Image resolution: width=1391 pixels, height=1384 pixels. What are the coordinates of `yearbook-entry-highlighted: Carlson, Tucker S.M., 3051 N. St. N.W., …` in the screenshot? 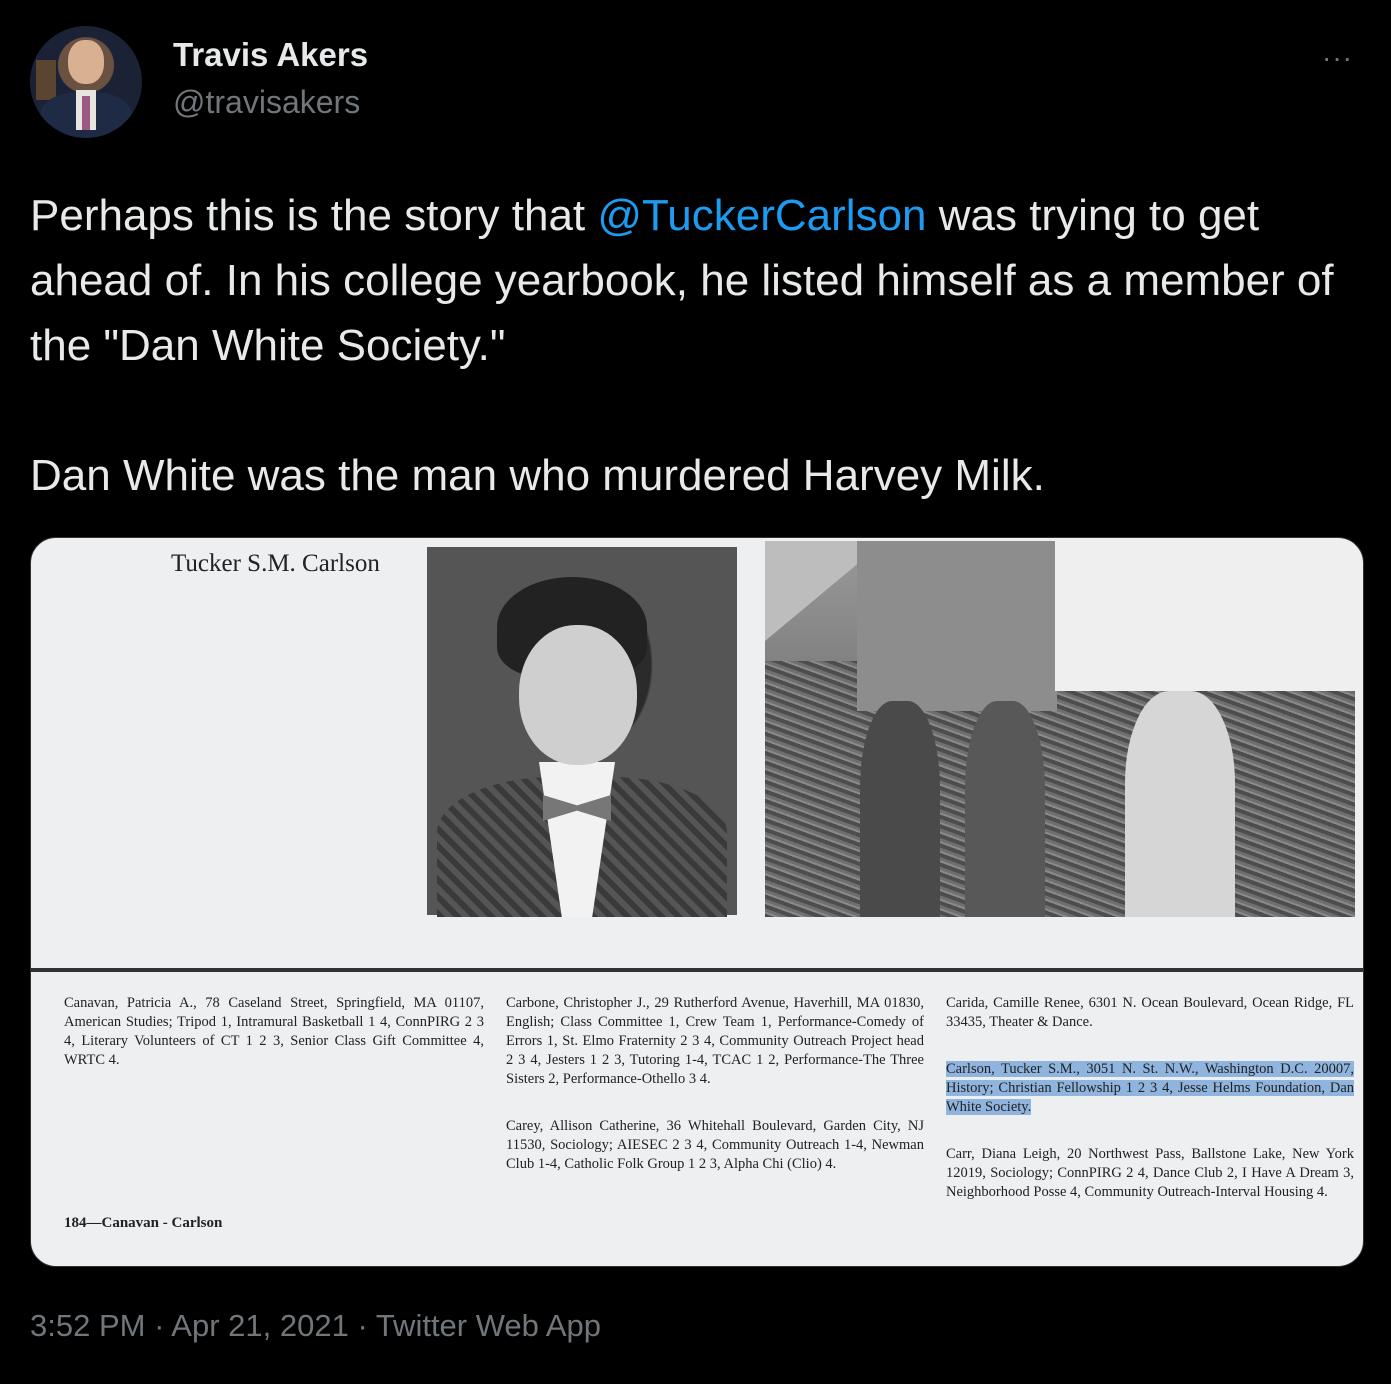 It's located at (1150, 1088).